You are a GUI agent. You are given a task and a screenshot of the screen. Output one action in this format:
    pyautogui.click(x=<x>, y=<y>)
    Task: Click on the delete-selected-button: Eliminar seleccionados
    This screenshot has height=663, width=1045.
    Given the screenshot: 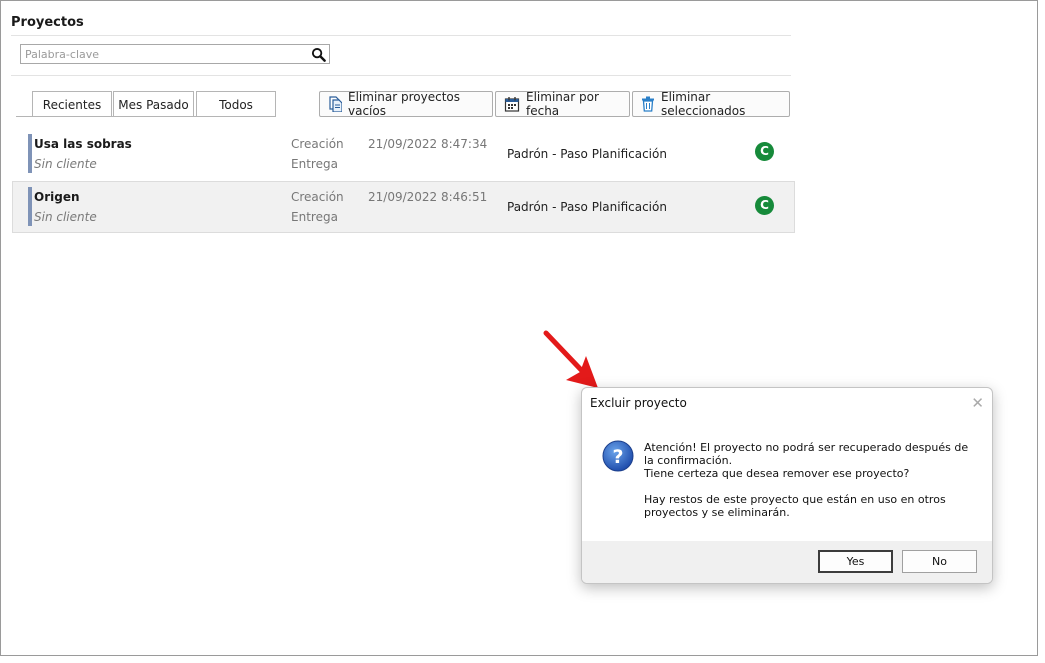 What is the action you would take?
    pyautogui.click(x=711, y=104)
    